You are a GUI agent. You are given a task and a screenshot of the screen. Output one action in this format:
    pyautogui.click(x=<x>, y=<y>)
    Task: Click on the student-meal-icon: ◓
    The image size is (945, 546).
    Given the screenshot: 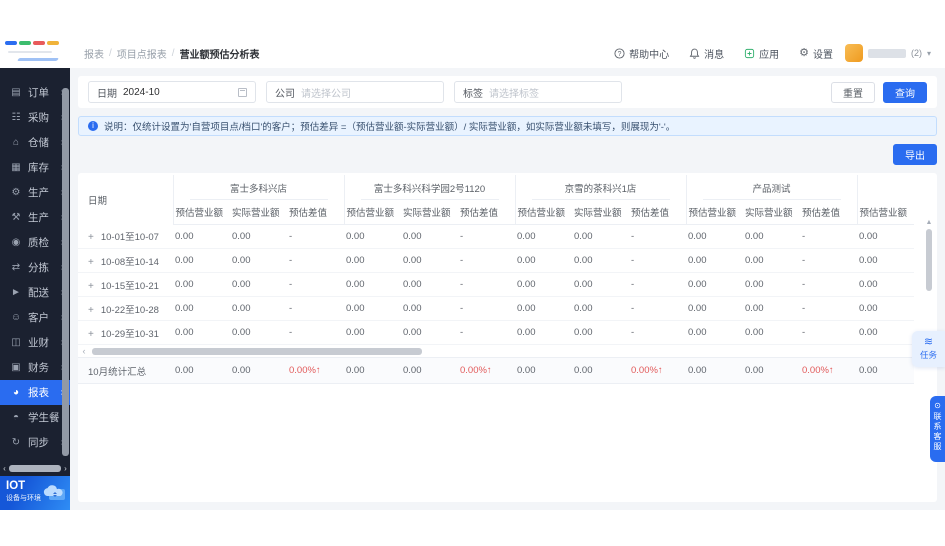 What is the action you would take?
    pyautogui.click(x=16, y=417)
    